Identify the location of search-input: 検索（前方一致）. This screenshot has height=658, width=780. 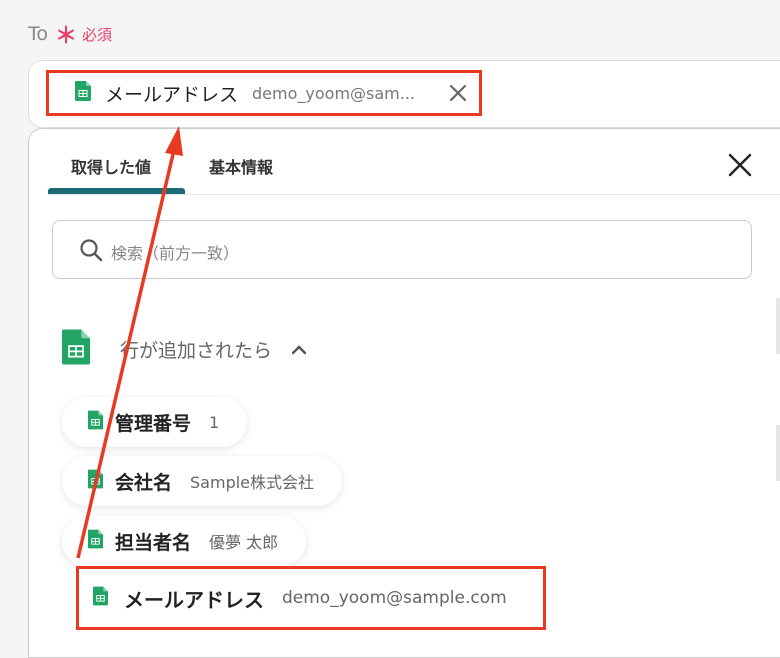
(402, 249).